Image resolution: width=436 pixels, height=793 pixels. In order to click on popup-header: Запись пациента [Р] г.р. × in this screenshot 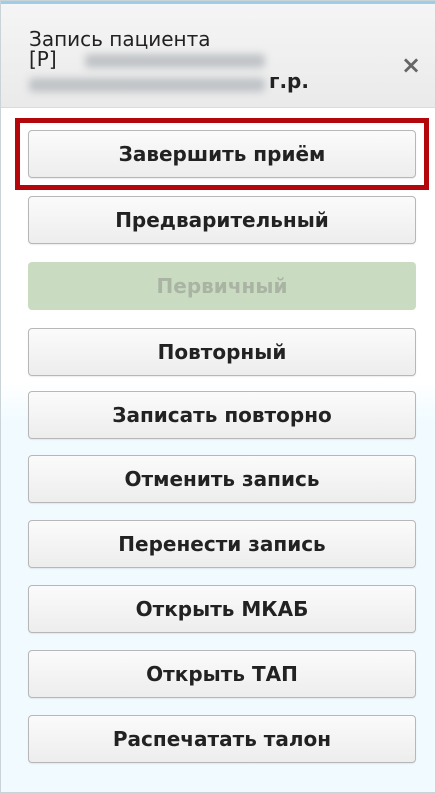, I will do `click(218, 54)`.